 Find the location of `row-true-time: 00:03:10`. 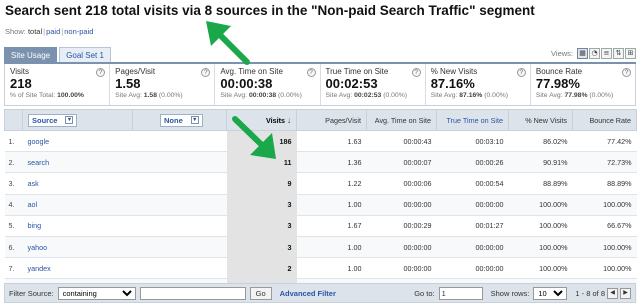

row-true-time: 00:03:10 is located at coordinates (472, 141).